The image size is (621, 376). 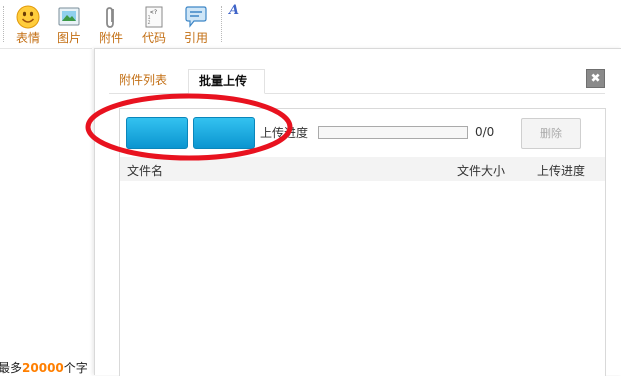 I want to click on tab-batch-upload: 批量上传, so click(x=226, y=81).